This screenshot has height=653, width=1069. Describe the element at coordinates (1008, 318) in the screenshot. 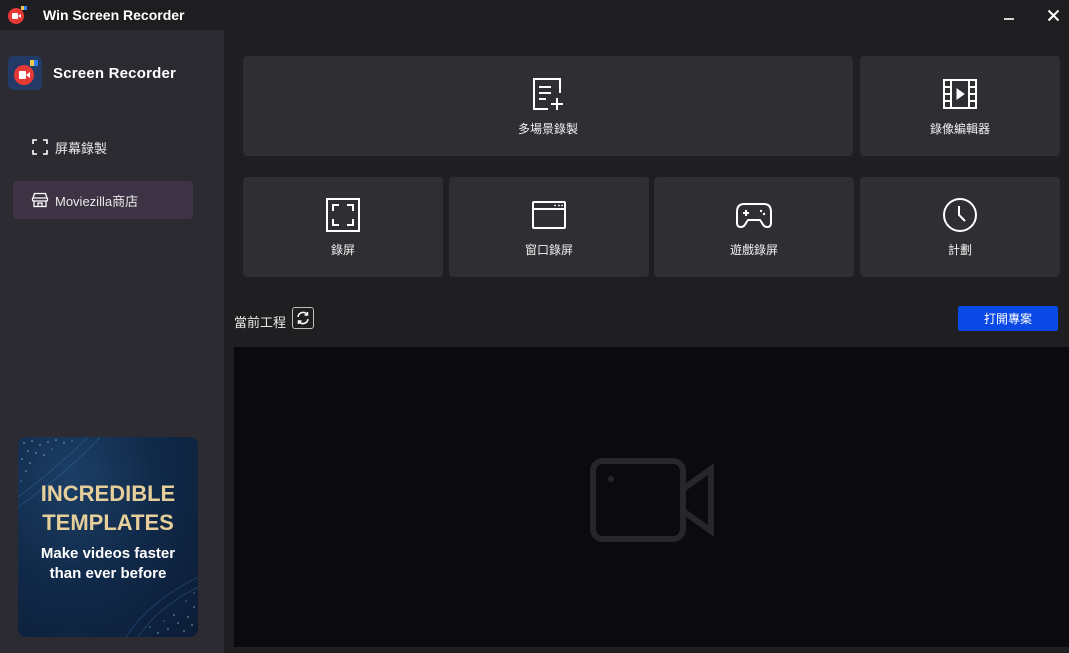

I see `open-project-button: 打開專案` at that location.